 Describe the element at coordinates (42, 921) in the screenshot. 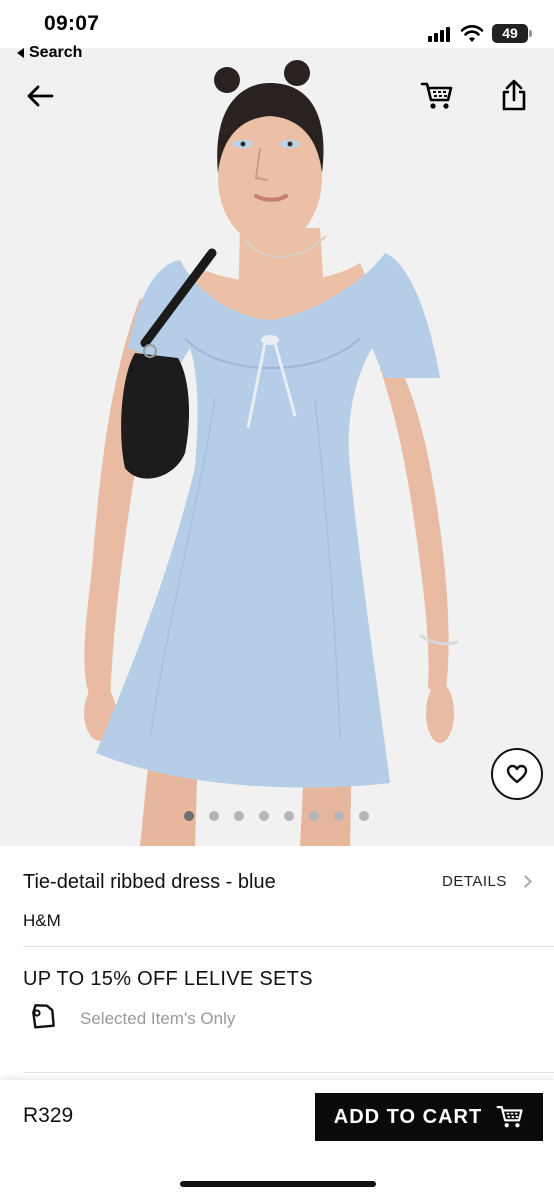

I see `product-brand: H&M` at that location.